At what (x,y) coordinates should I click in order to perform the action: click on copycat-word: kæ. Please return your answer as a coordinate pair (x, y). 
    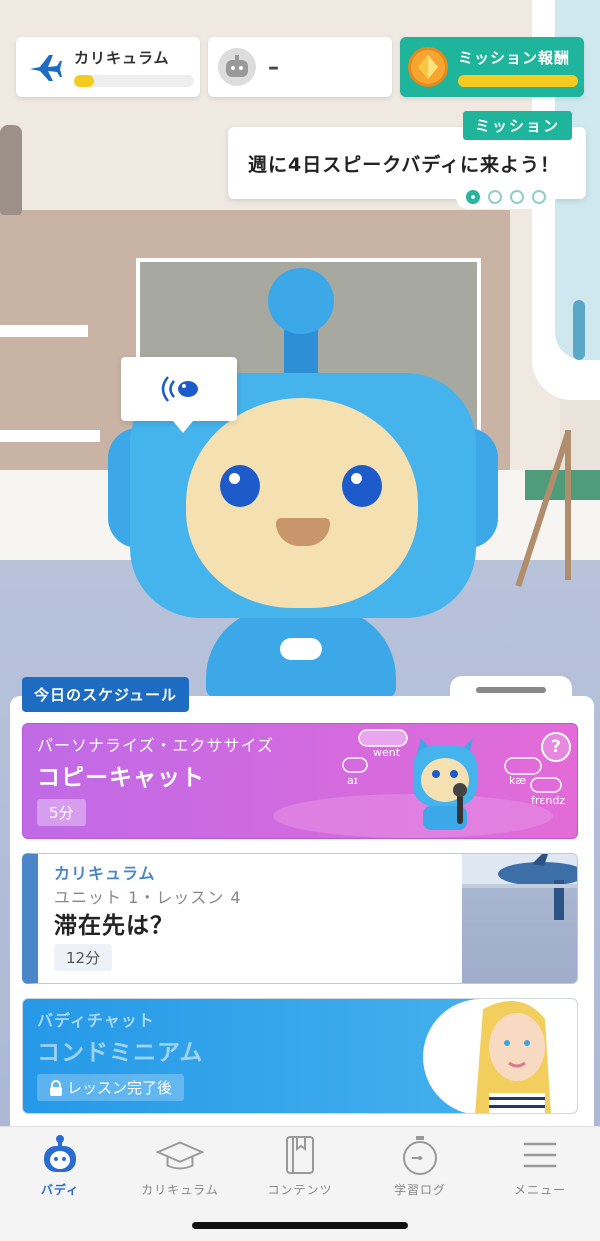
    Looking at the image, I should click on (518, 780).